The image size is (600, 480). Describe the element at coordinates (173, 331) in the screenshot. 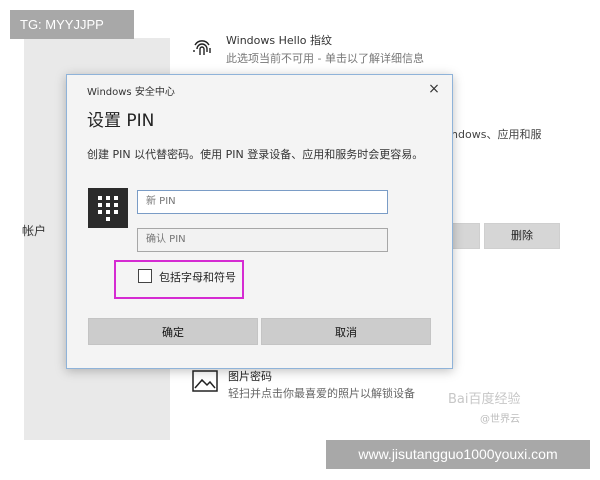

I see `ok-button: 确定` at that location.